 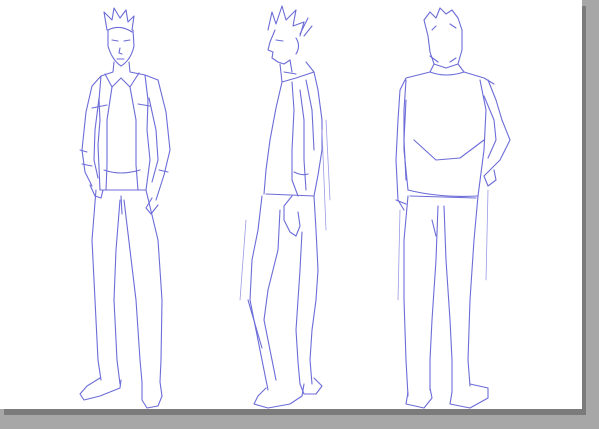 I want to click on side-view-figure, so click(x=285, y=207).